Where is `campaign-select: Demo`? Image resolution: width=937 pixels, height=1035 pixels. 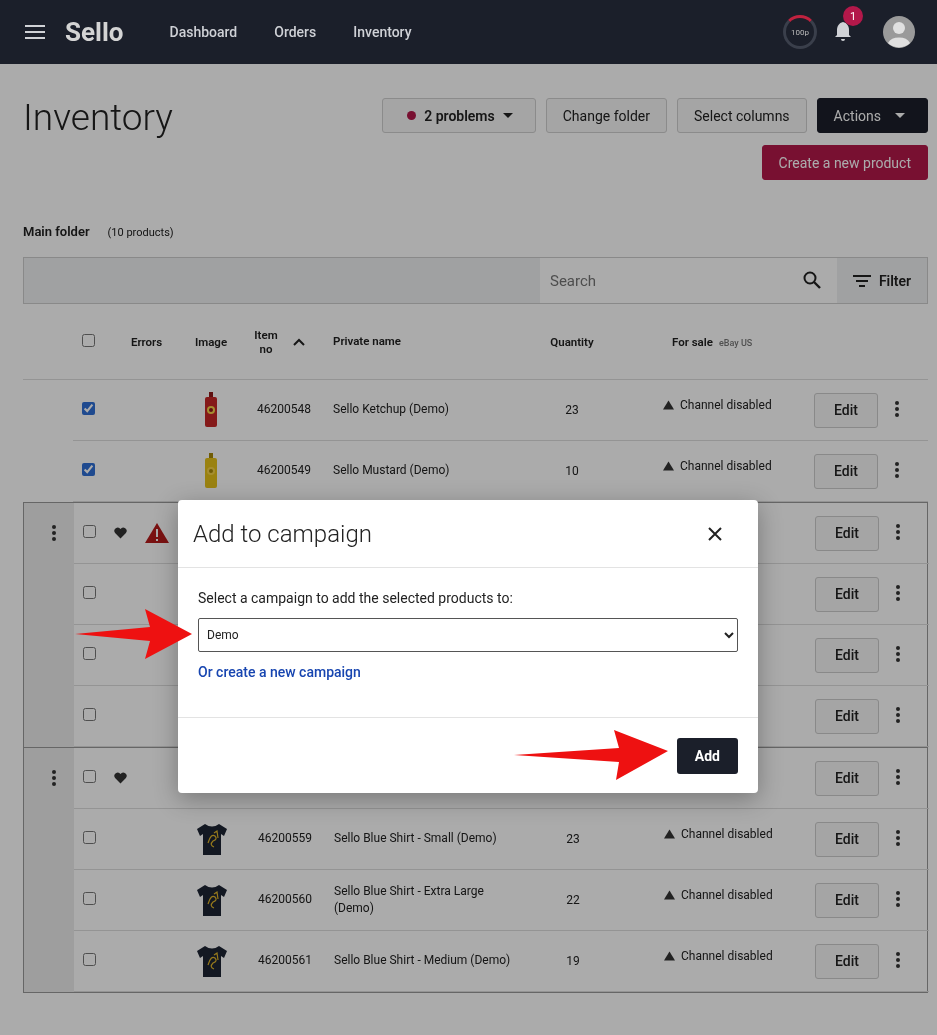 campaign-select: Demo is located at coordinates (468, 635).